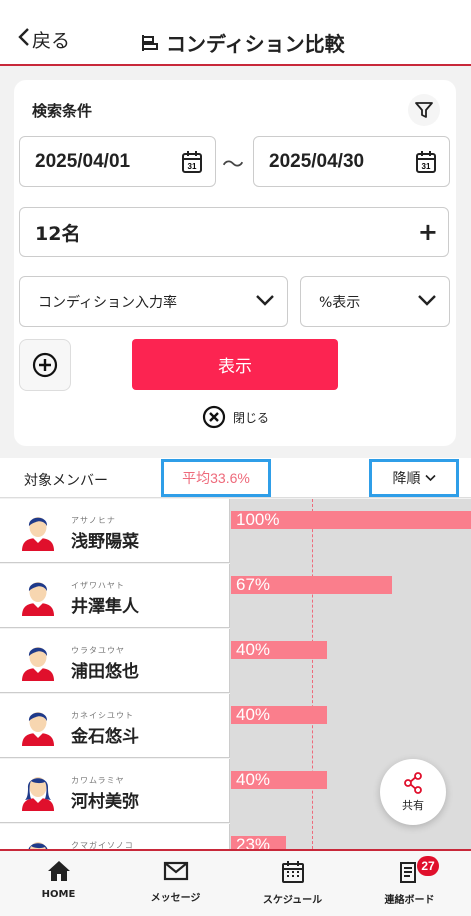 This screenshot has height=916, width=471. I want to click on filter-button, so click(424, 110).